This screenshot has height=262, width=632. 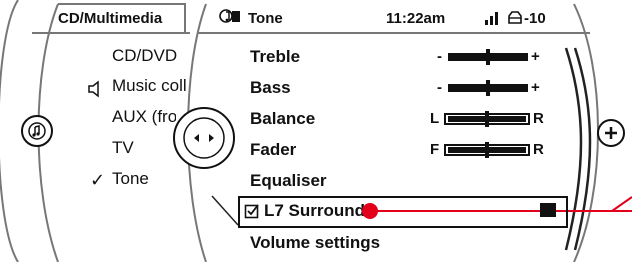 I want to click on controller-knob, so click(x=204, y=138).